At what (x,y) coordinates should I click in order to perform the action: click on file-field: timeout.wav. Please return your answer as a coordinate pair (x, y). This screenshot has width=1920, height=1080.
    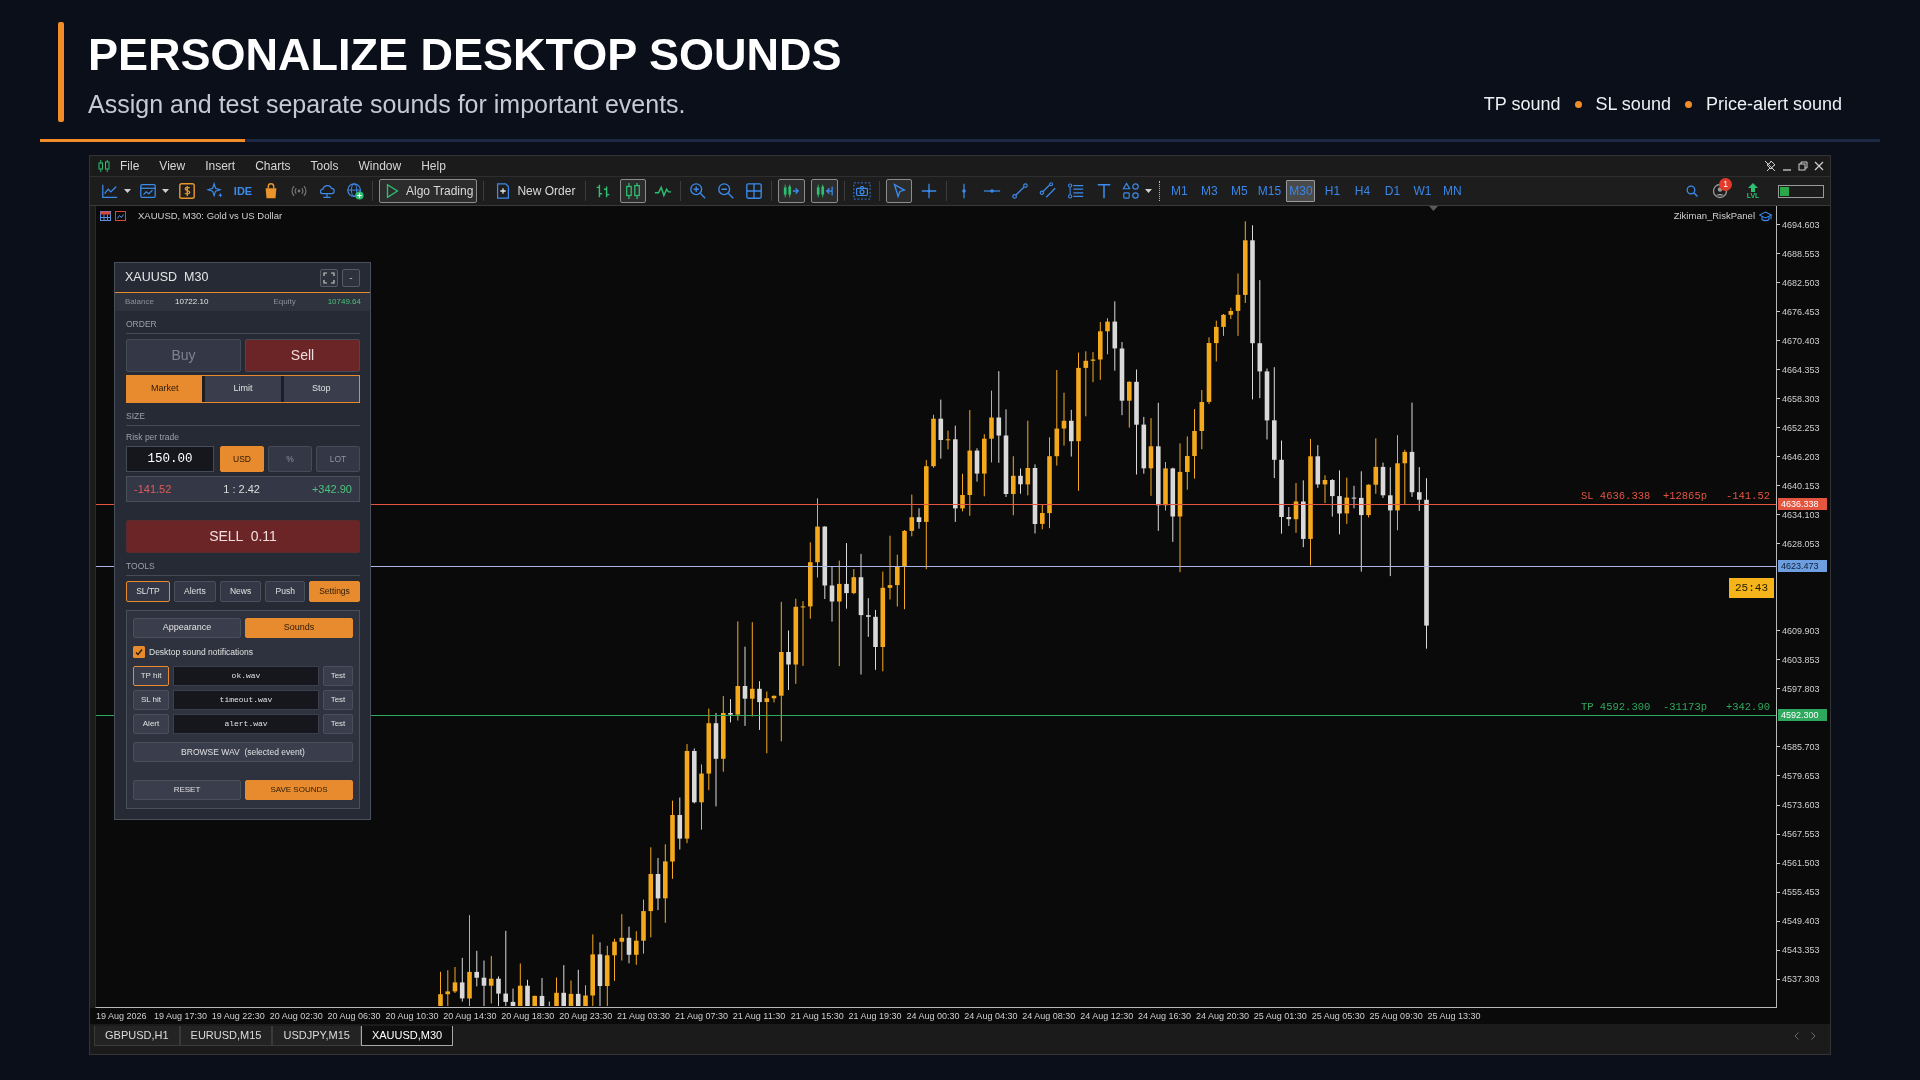
    Looking at the image, I should click on (246, 700).